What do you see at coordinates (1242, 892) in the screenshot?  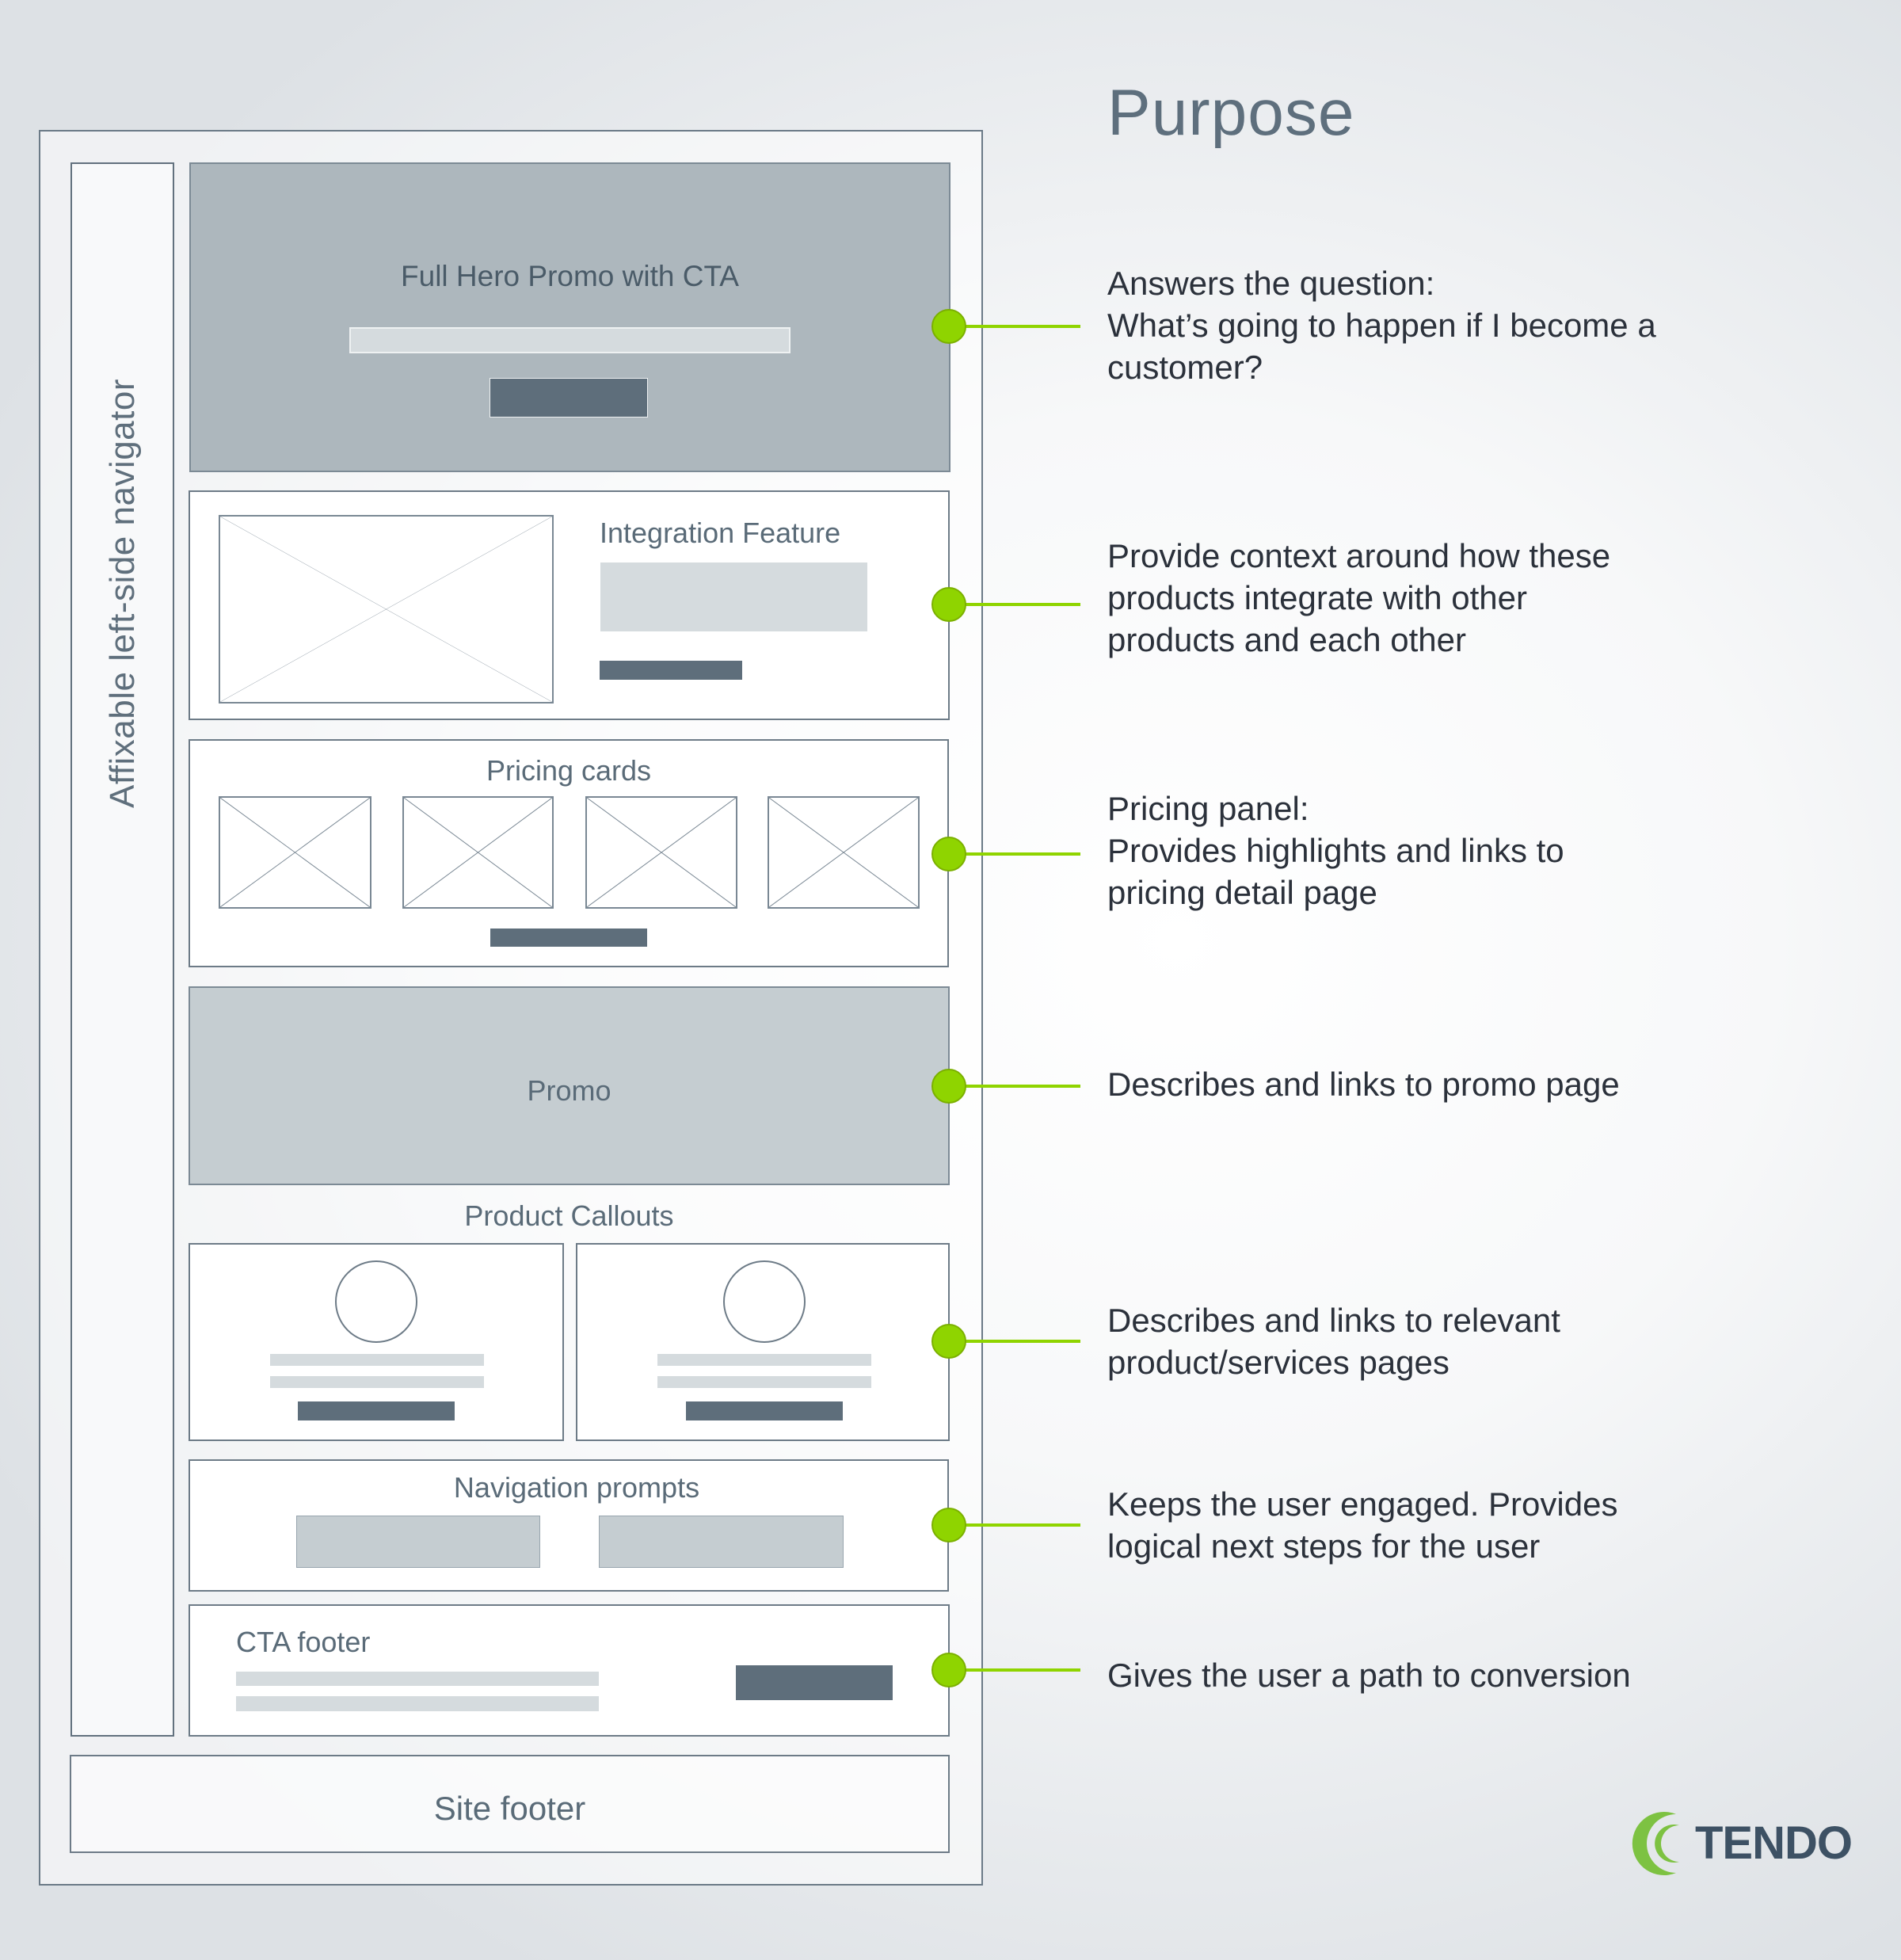 I see `annotation-line: pricing detail page` at bounding box center [1242, 892].